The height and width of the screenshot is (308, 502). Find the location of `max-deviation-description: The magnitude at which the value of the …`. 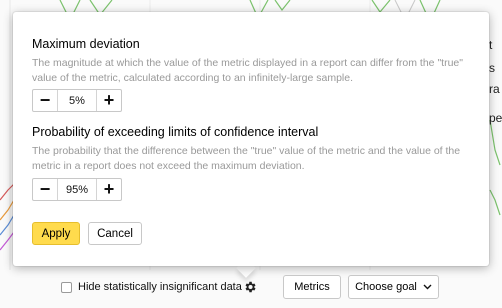

max-deviation-description: The magnitude at which the value of the … is located at coordinates (247, 70).